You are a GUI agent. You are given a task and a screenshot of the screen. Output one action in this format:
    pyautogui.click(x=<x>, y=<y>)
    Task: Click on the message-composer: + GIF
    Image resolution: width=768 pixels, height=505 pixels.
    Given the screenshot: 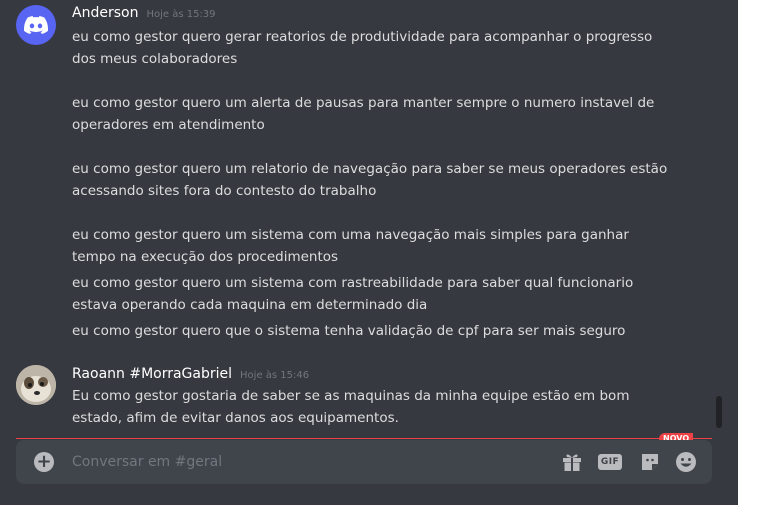 What is the action you would take?
    pyautogui.click(x=364, y=462)
    